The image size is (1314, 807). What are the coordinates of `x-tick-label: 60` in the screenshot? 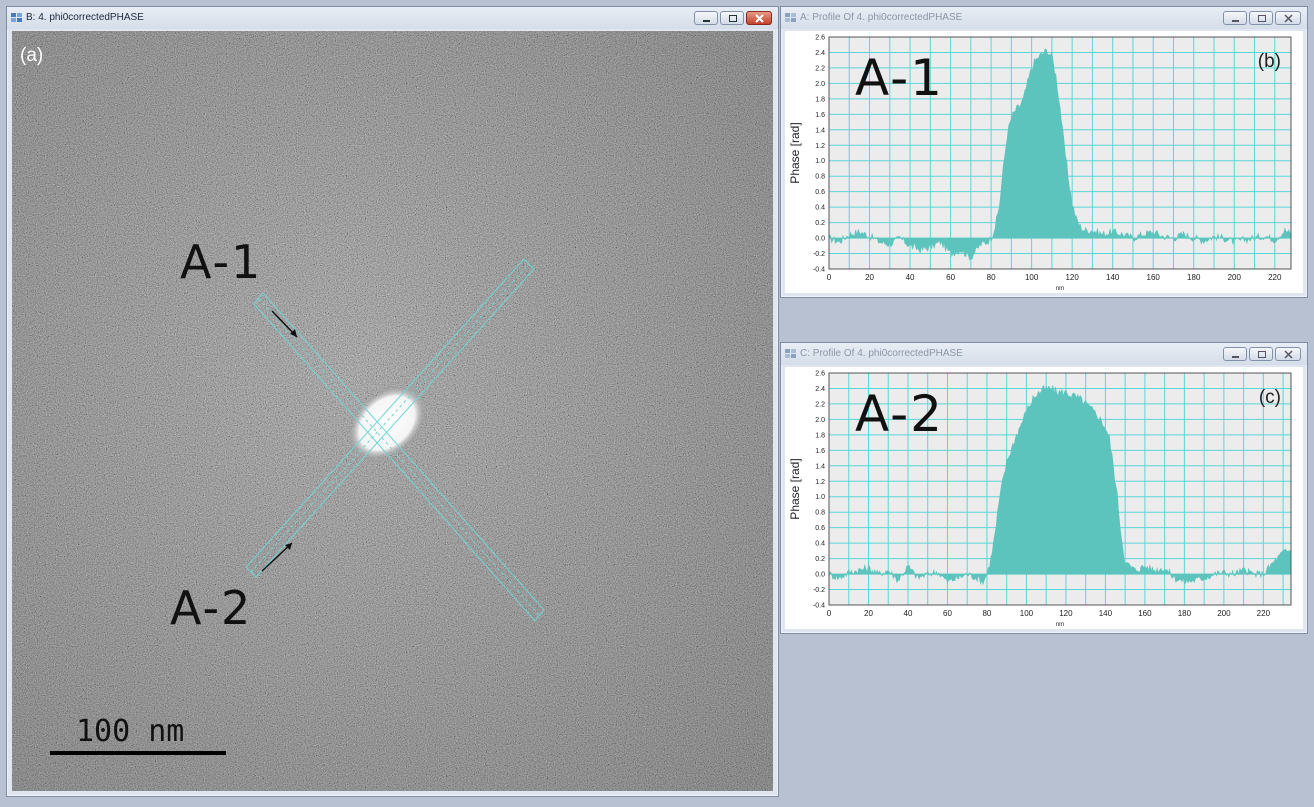 It's located at (947, 613).